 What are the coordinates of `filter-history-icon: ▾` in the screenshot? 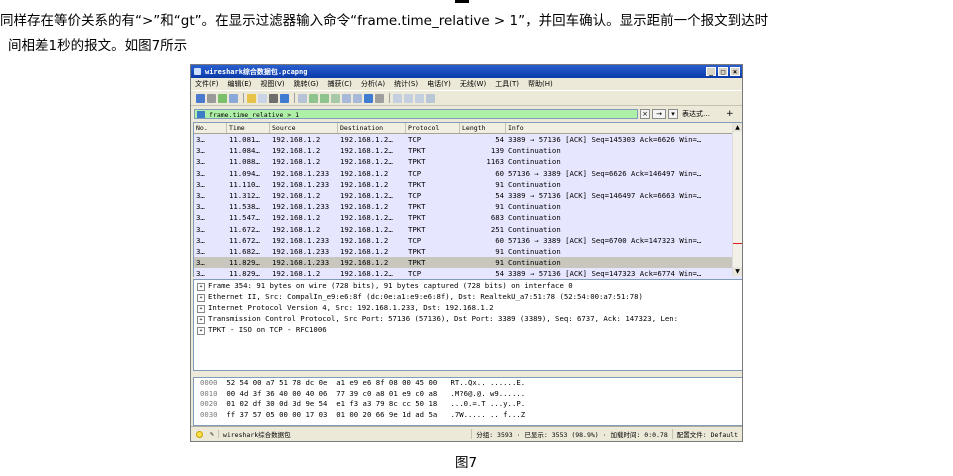 It's located at (673, 113).